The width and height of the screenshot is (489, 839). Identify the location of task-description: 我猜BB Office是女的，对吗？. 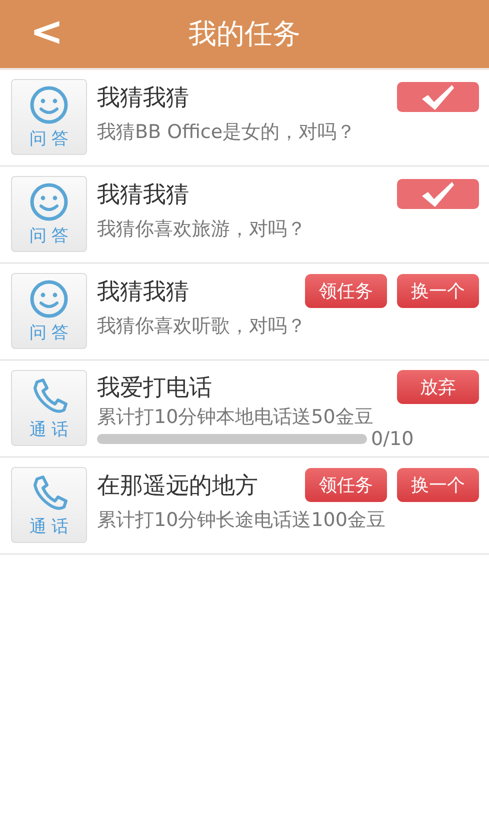
(227, 132).